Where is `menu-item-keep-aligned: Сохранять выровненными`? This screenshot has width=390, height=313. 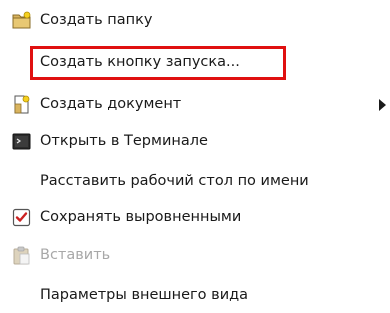
menu-item-keep-aligned: Сохранять выровненными is located at coordinates (195, 217).